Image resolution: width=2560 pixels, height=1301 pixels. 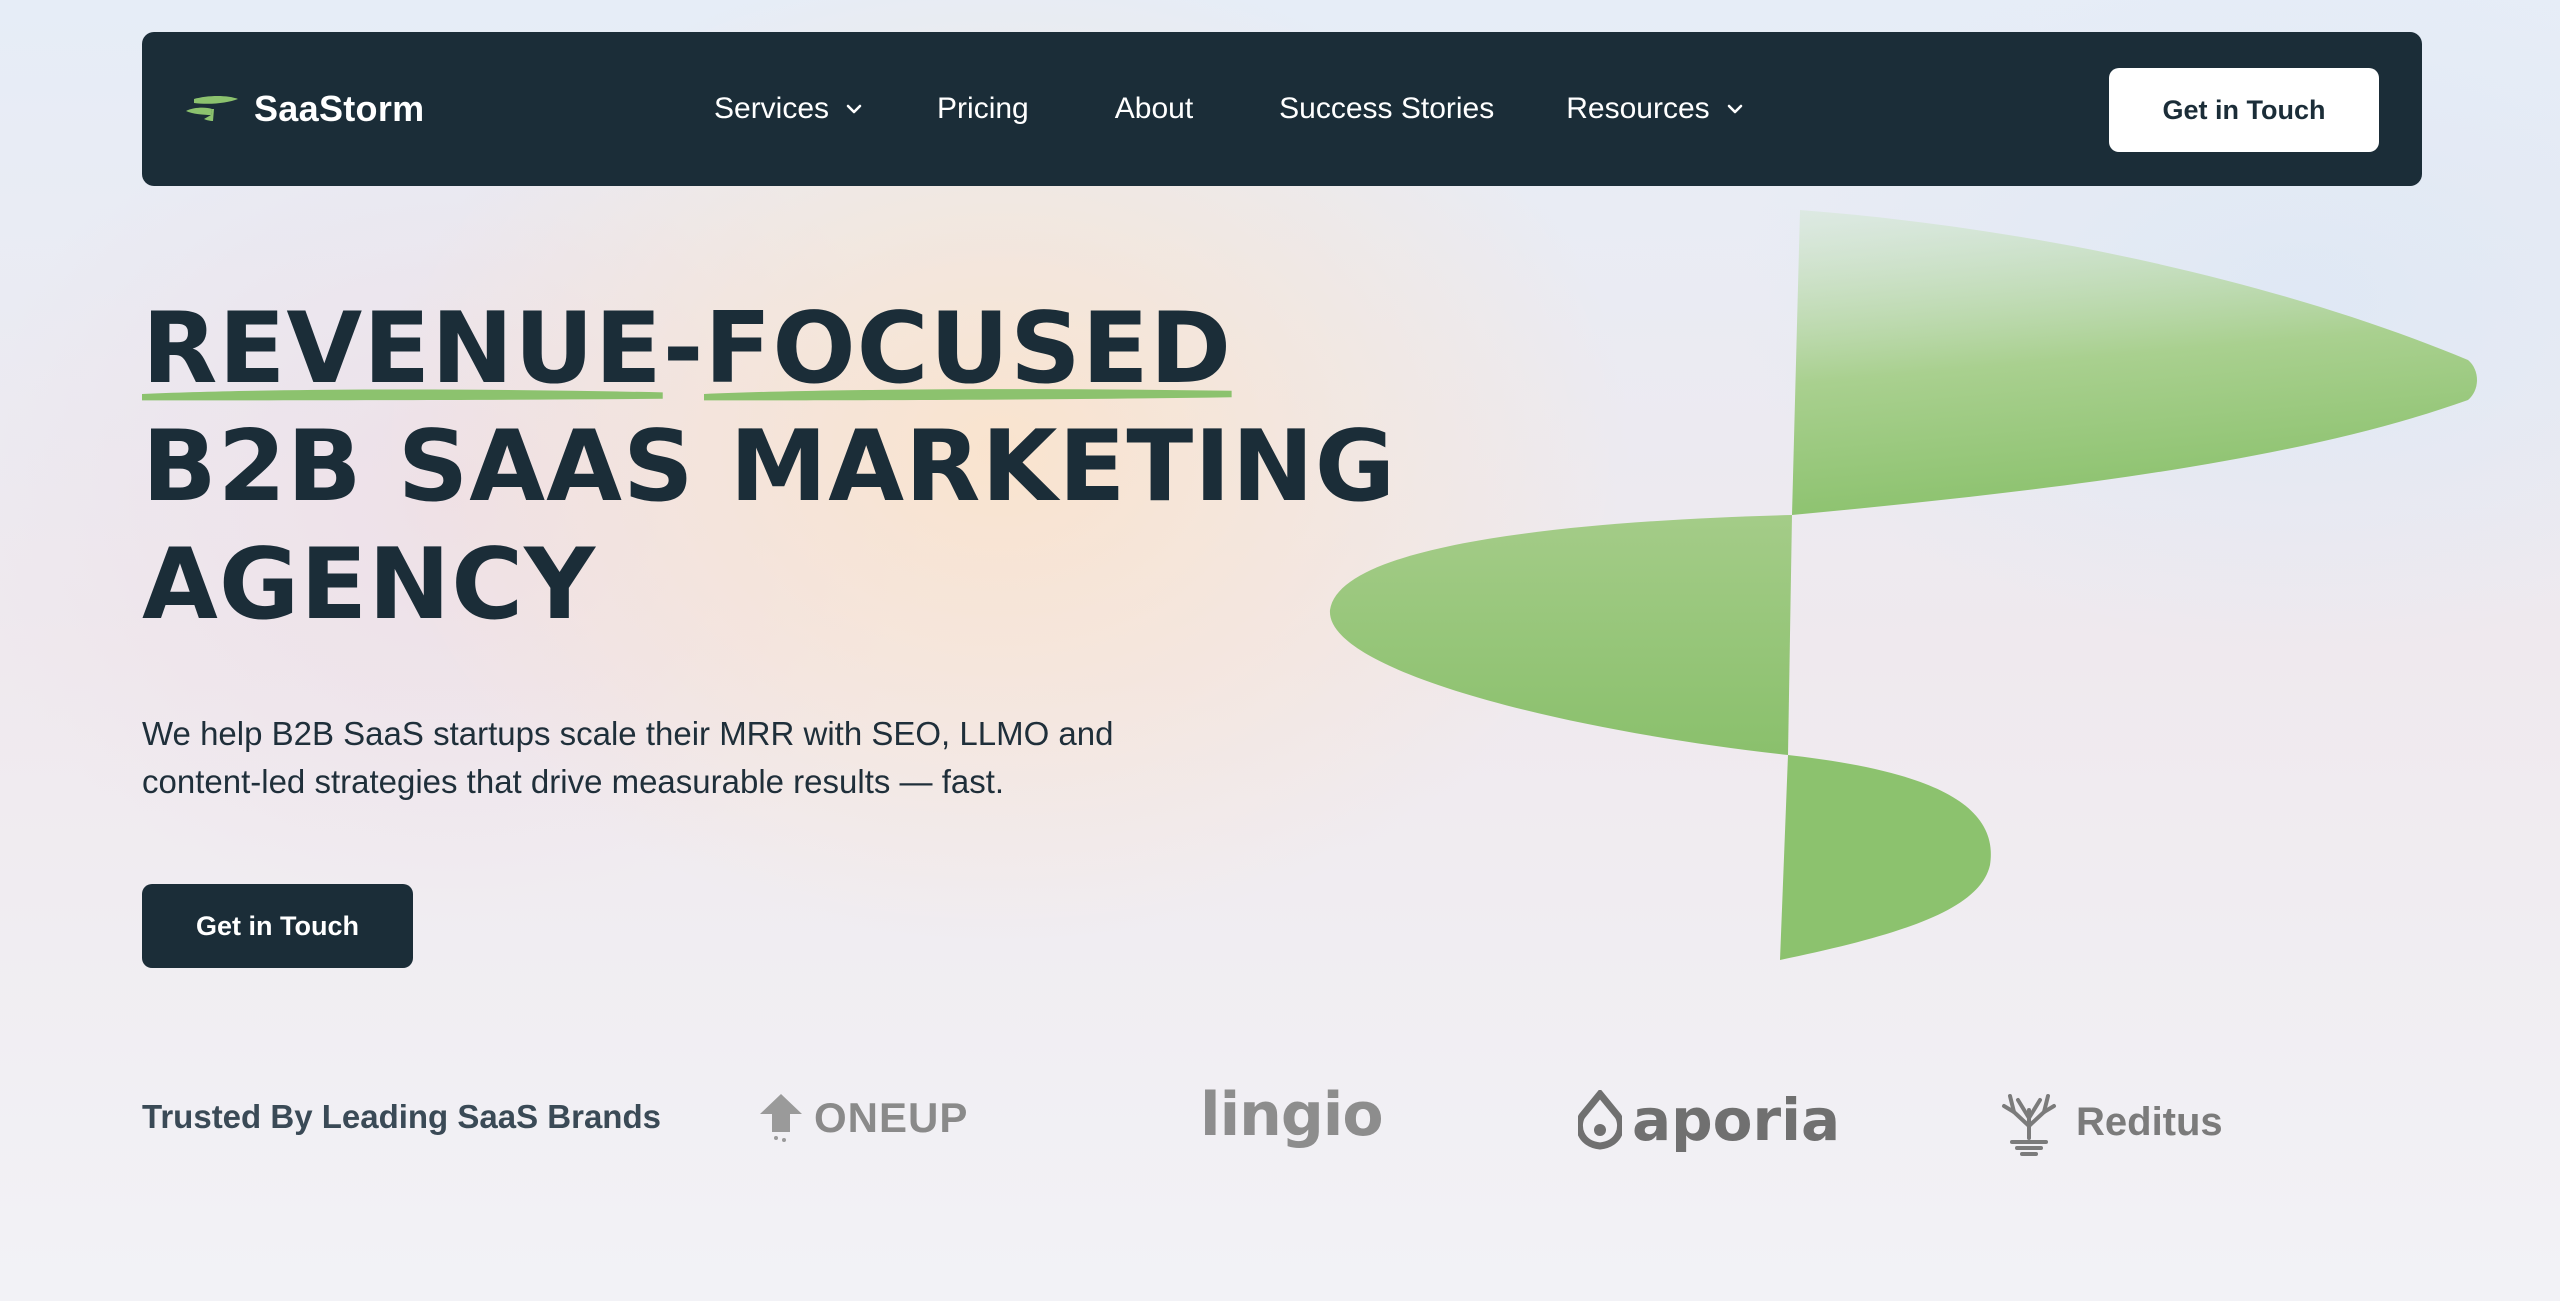 I want to click on nav-item-label: Pricing, so click(x=983, y=108).